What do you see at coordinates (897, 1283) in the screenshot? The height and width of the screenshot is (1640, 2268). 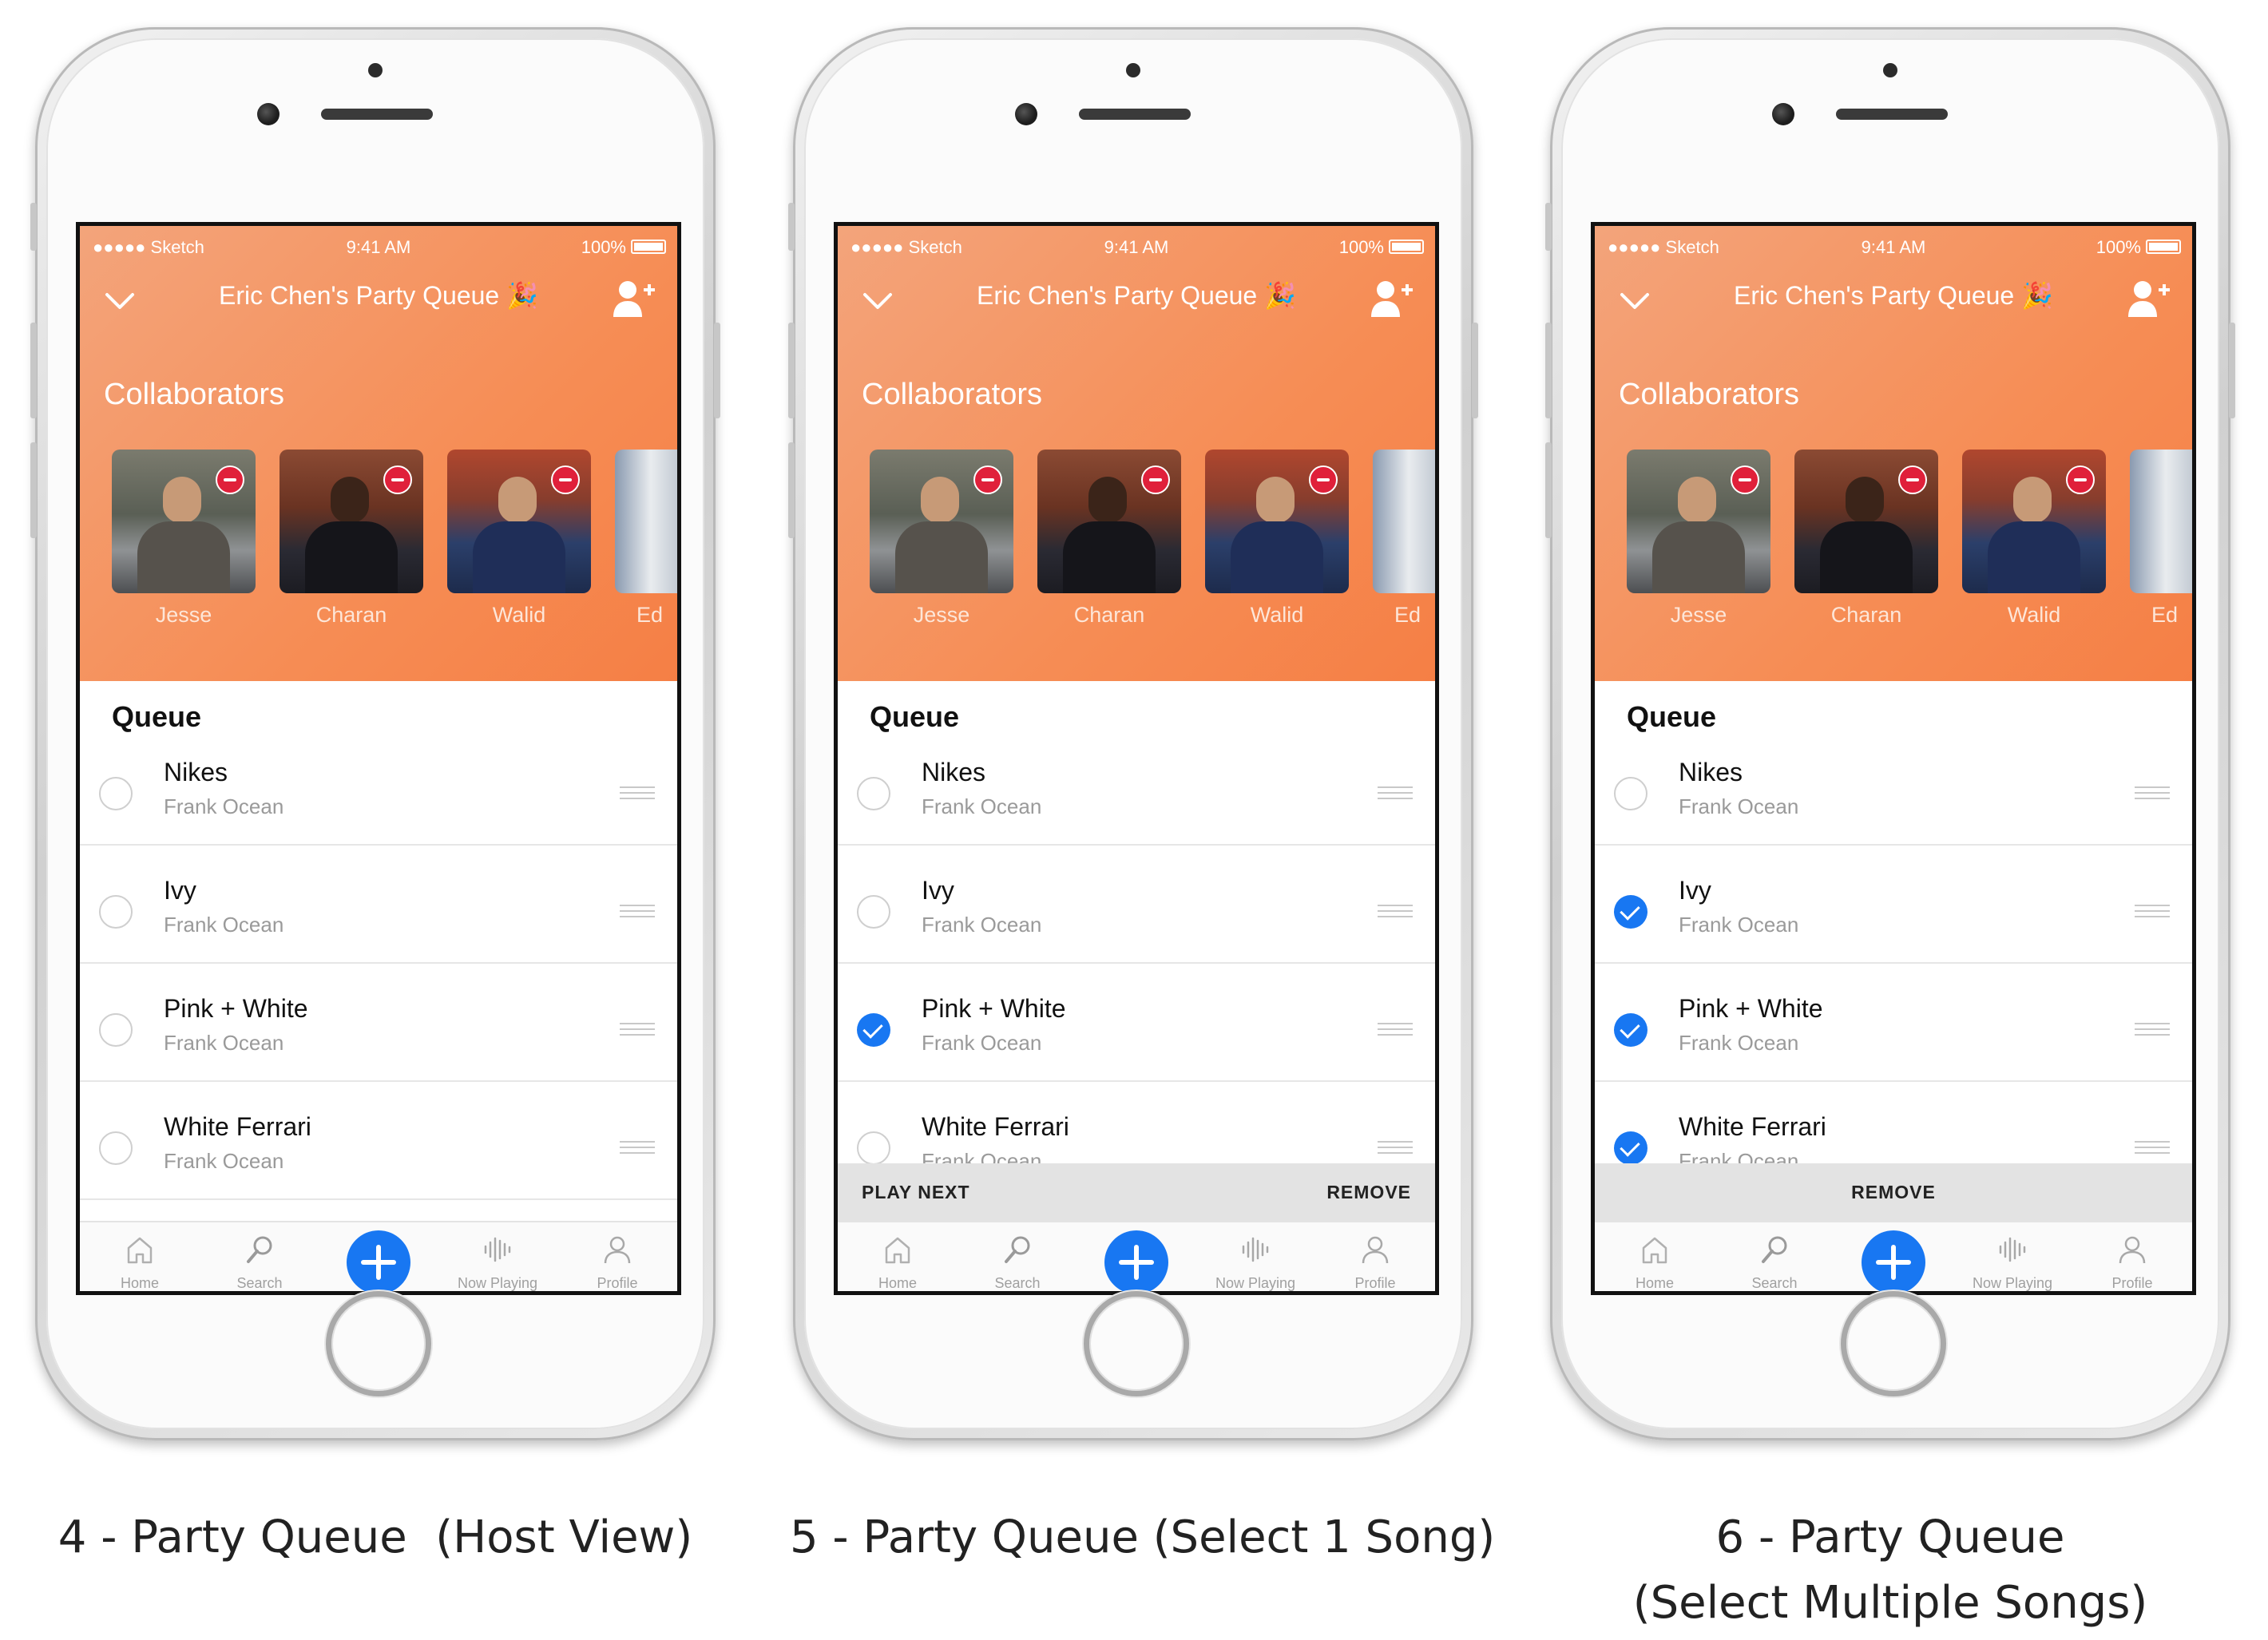 I see `tab-label: Home` at bounding box center [897, 1283].